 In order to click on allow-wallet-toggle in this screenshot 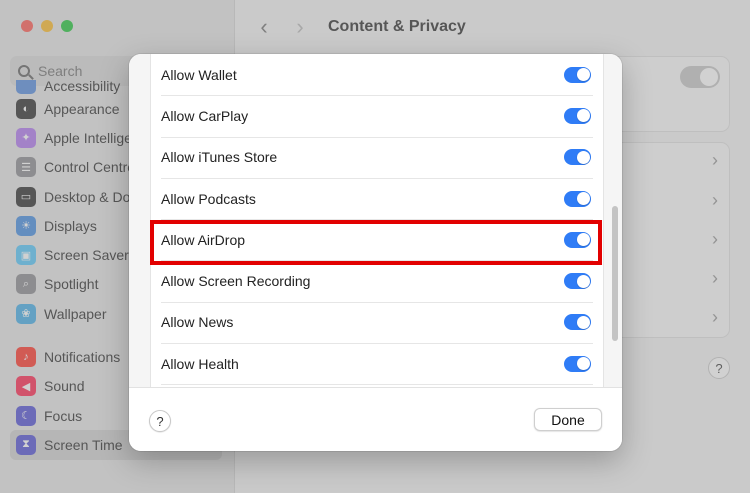, I will do `click(577, 74)`.